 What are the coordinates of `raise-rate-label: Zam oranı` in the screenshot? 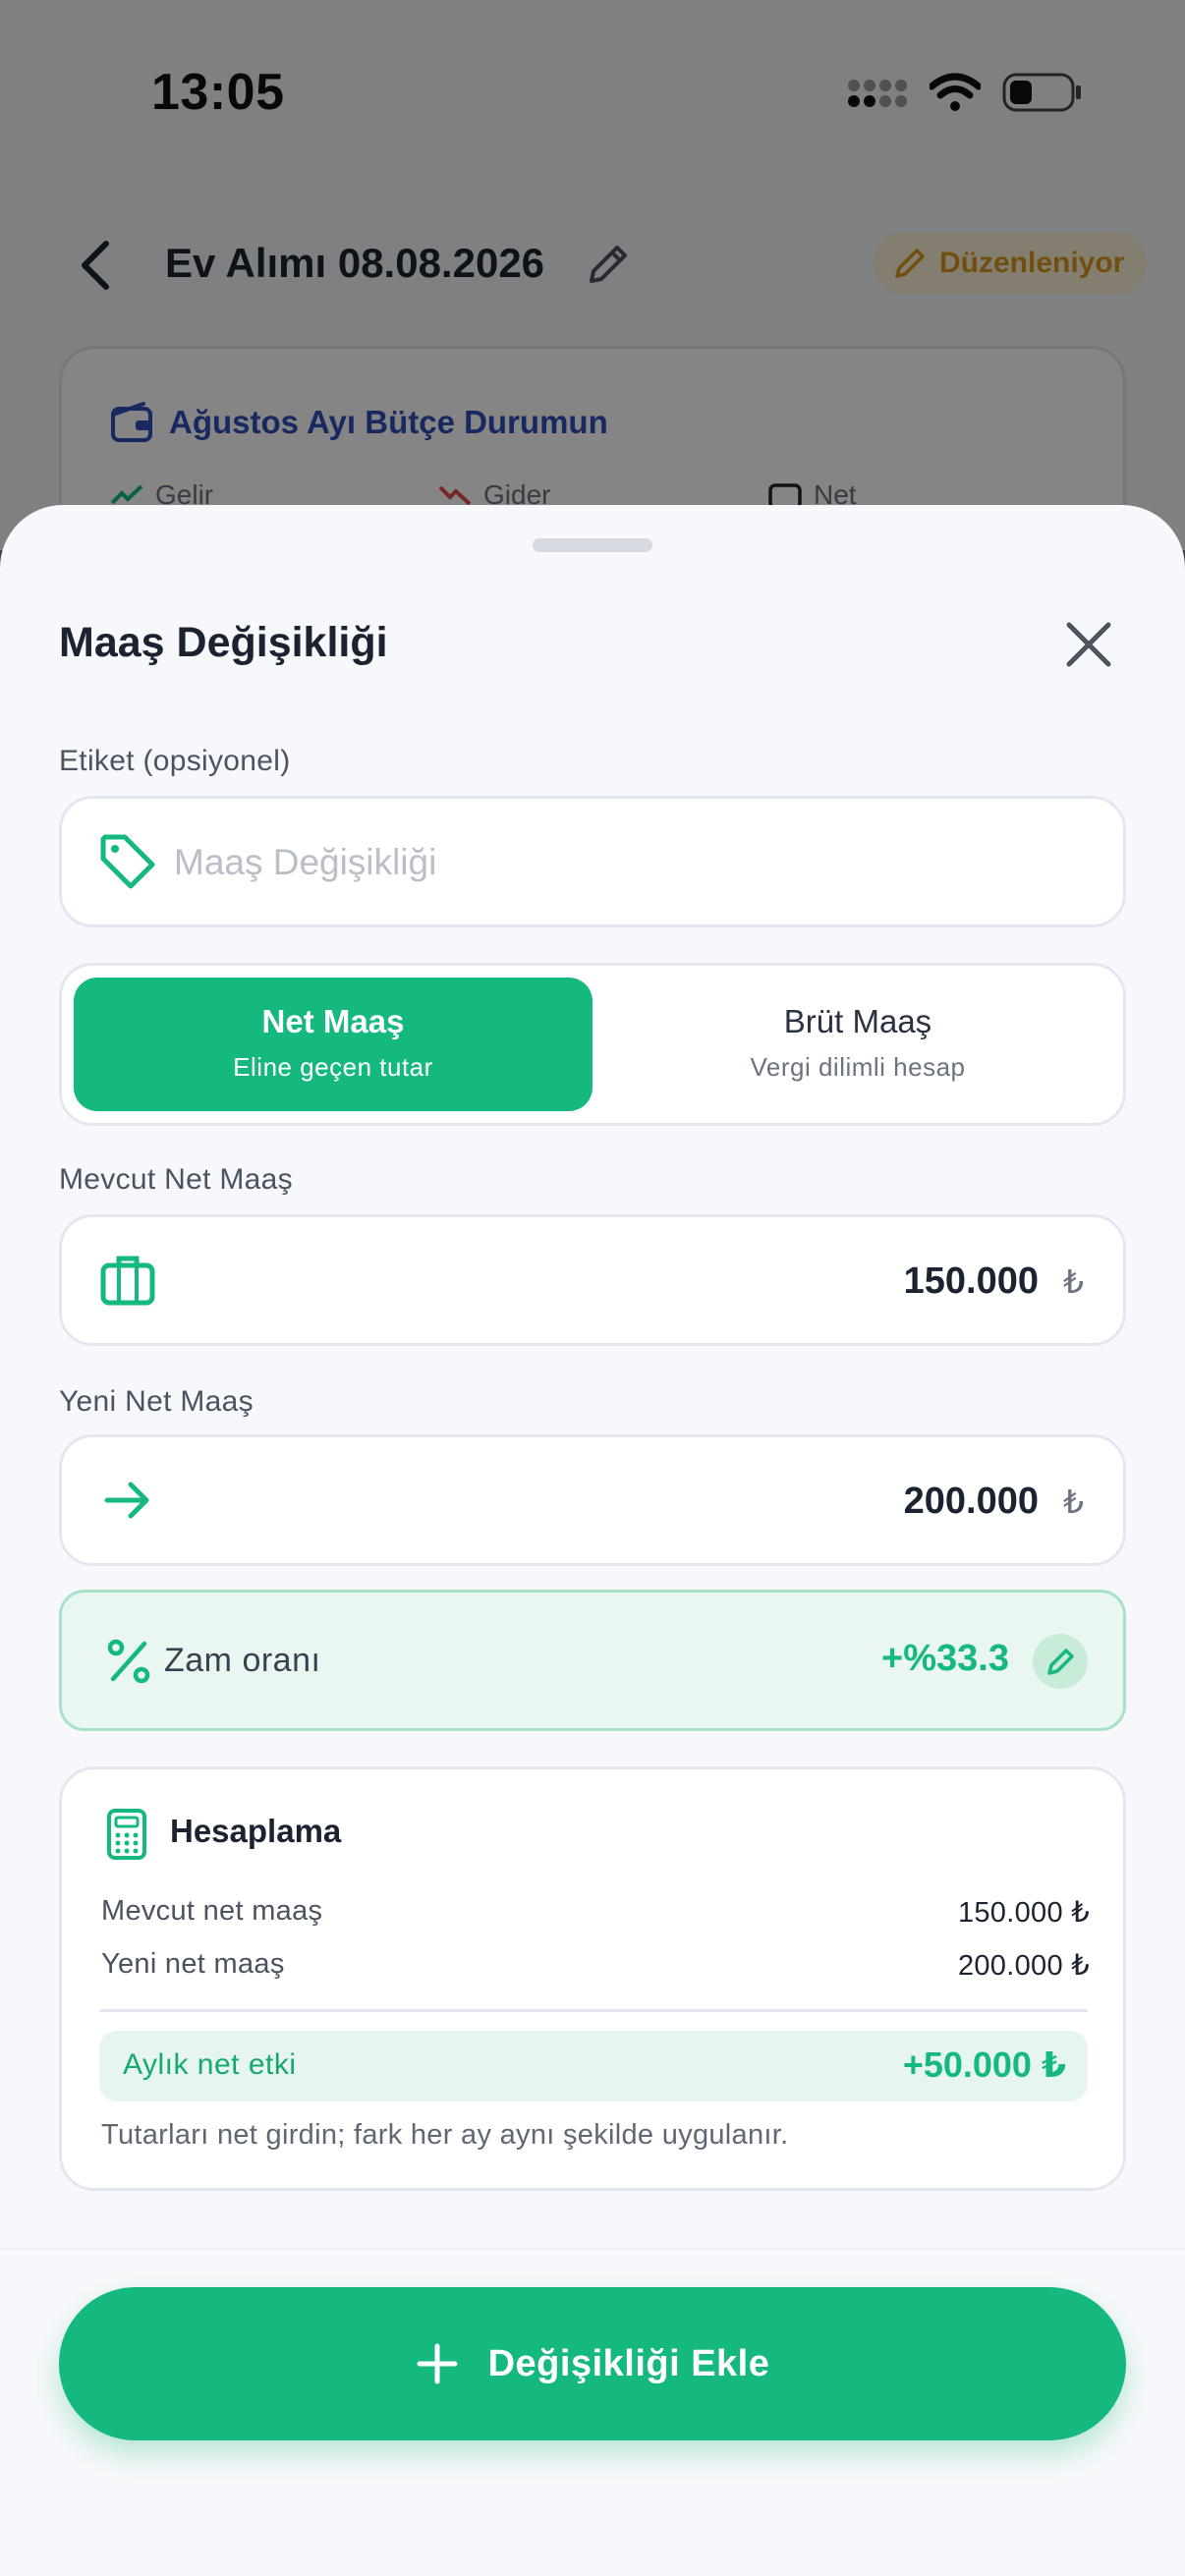 It's located at (243, 1660).